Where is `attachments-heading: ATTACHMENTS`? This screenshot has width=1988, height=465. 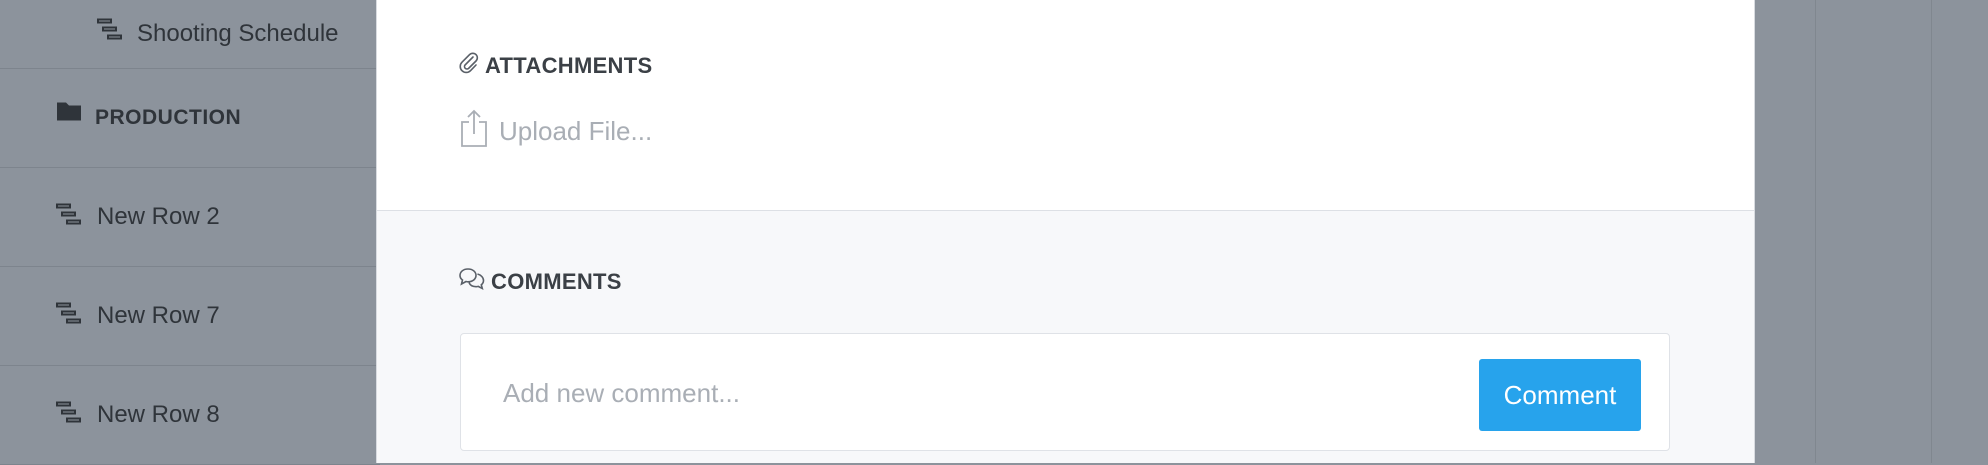 attachments-heading: ATTACHMENTS is located at coordinates (555, 66).